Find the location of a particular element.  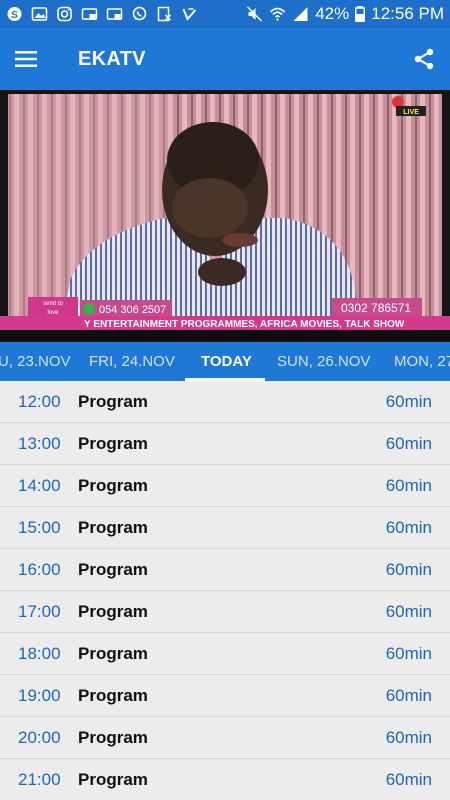

list-item: 19:00 Program 60min is located at coordinates (225, 696).